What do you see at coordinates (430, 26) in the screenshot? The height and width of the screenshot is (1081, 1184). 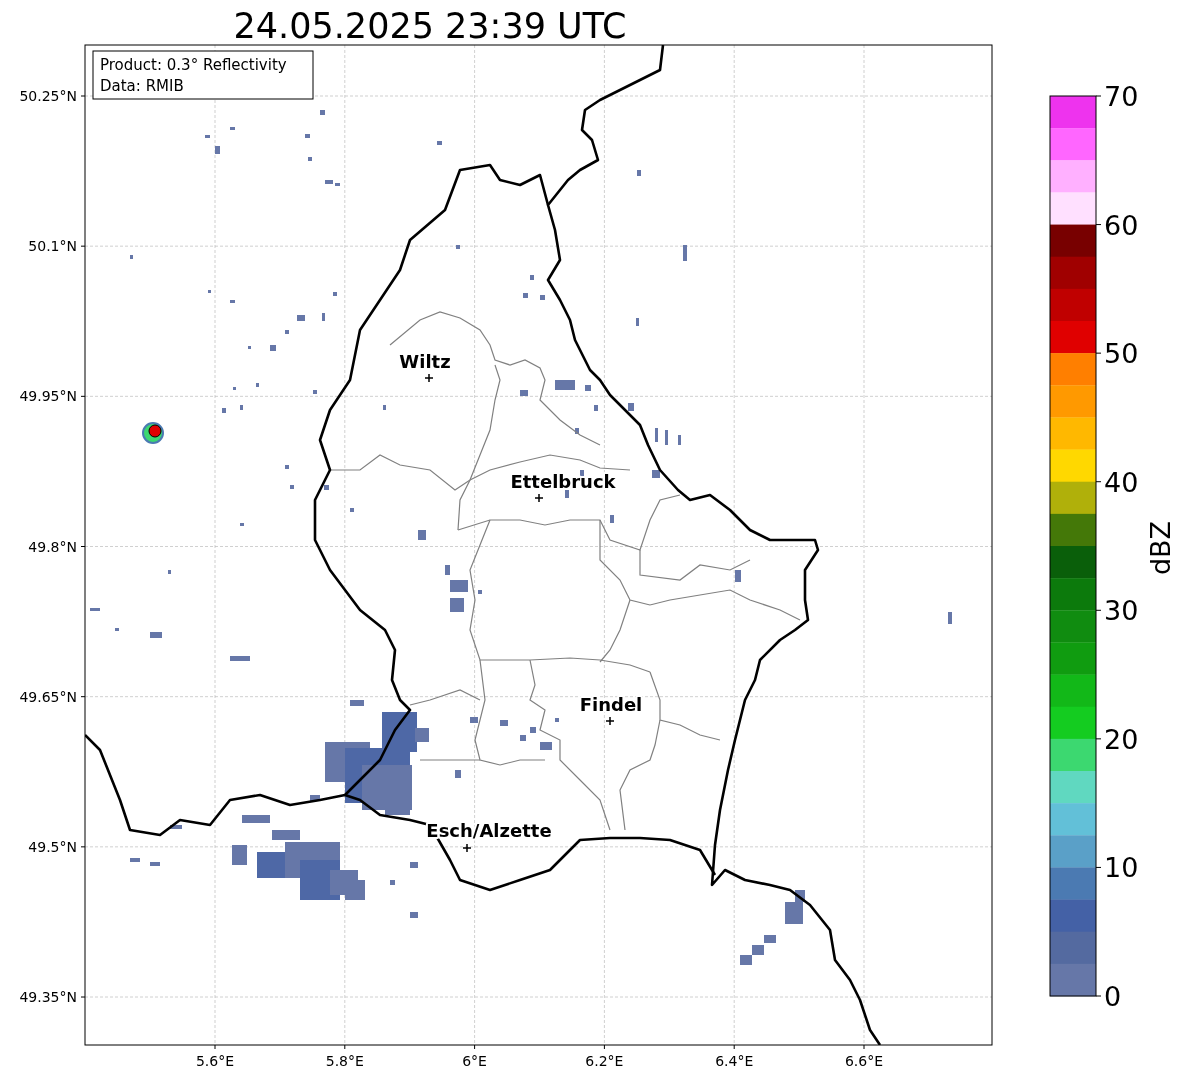 I see `chart-title: 24.05.2025 23:39 UTC` at bounding box center [430, 26].